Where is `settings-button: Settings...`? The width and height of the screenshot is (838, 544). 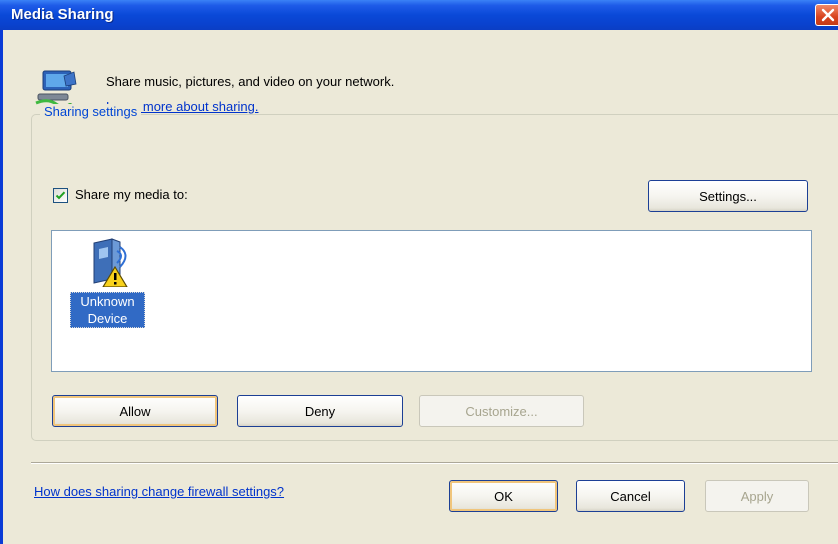
settings-button: Settings... is located at coordinates (728, 196).